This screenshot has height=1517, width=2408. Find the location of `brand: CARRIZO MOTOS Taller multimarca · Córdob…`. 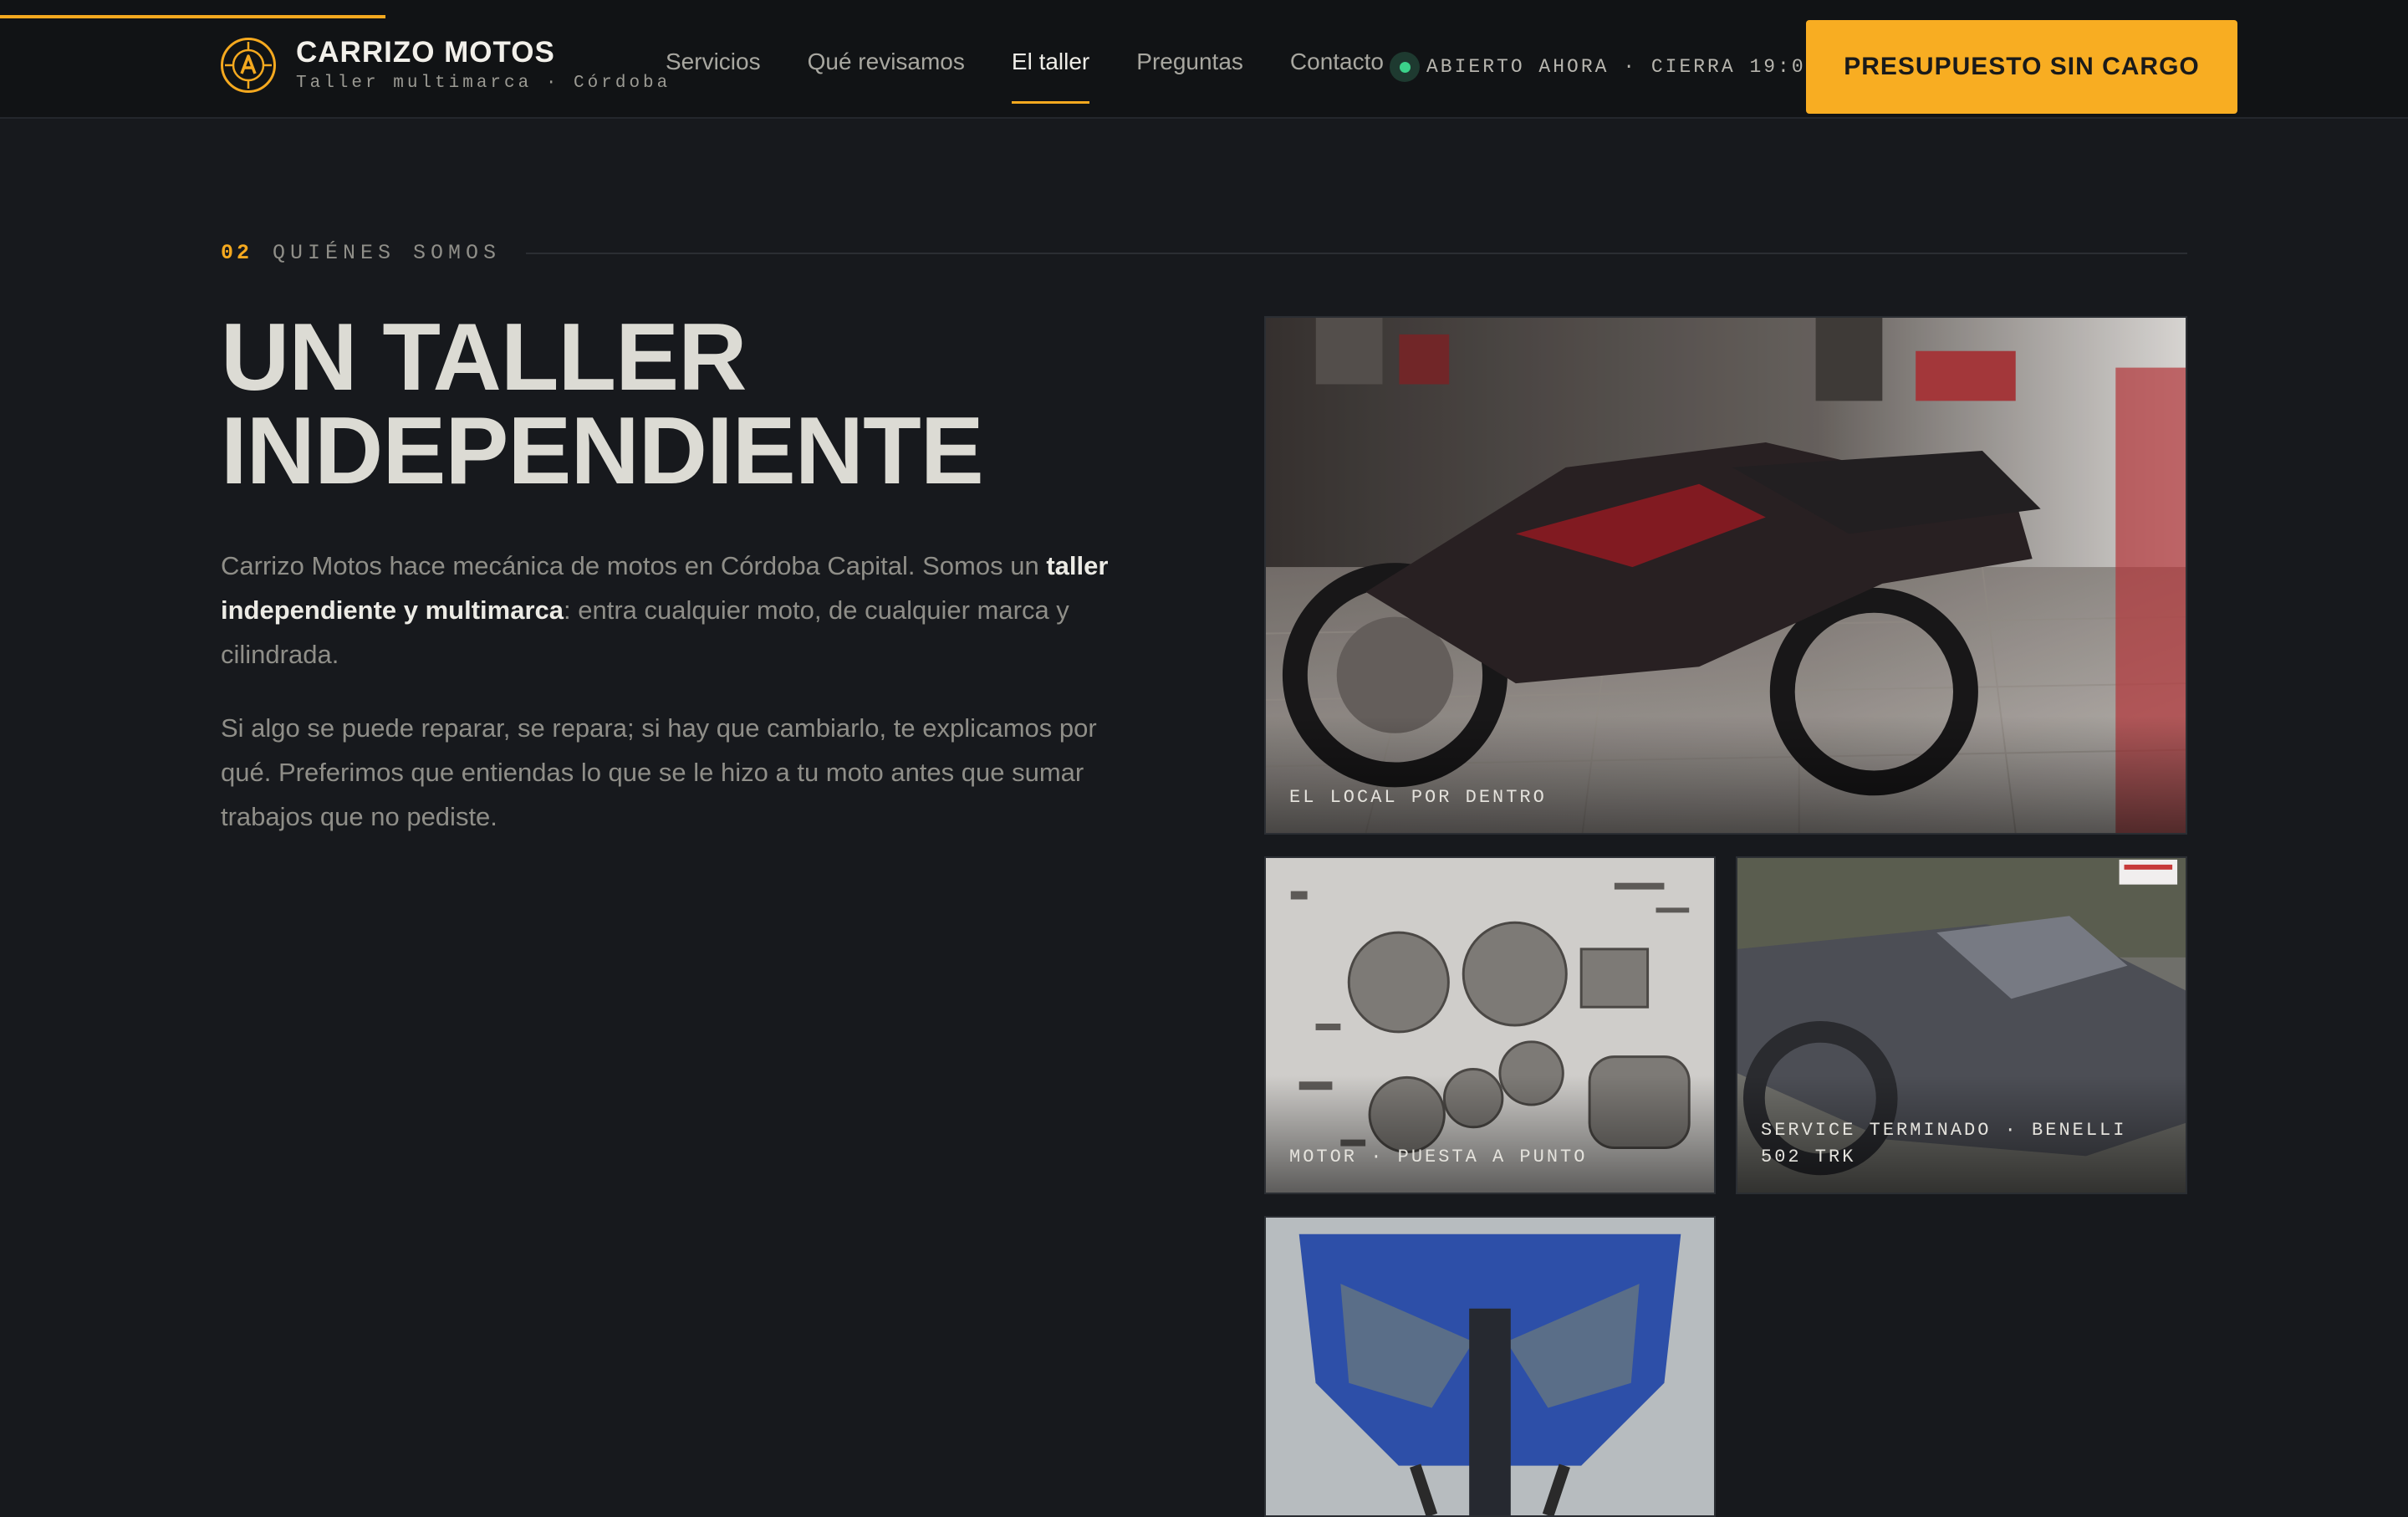

brand: CARRIZO MOTOS Taller multimarca · Córdob… is located at coordinates (446, 65).